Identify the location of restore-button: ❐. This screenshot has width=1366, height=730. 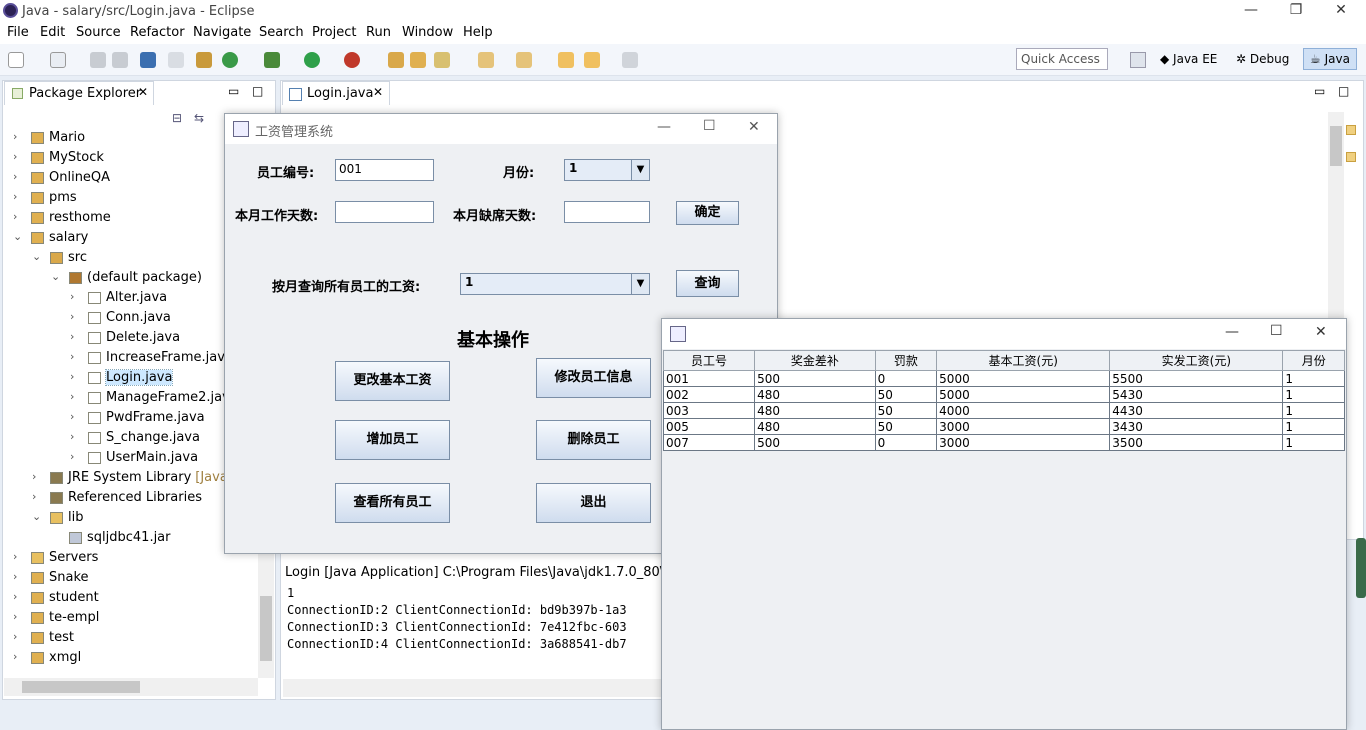
(1296, 10).